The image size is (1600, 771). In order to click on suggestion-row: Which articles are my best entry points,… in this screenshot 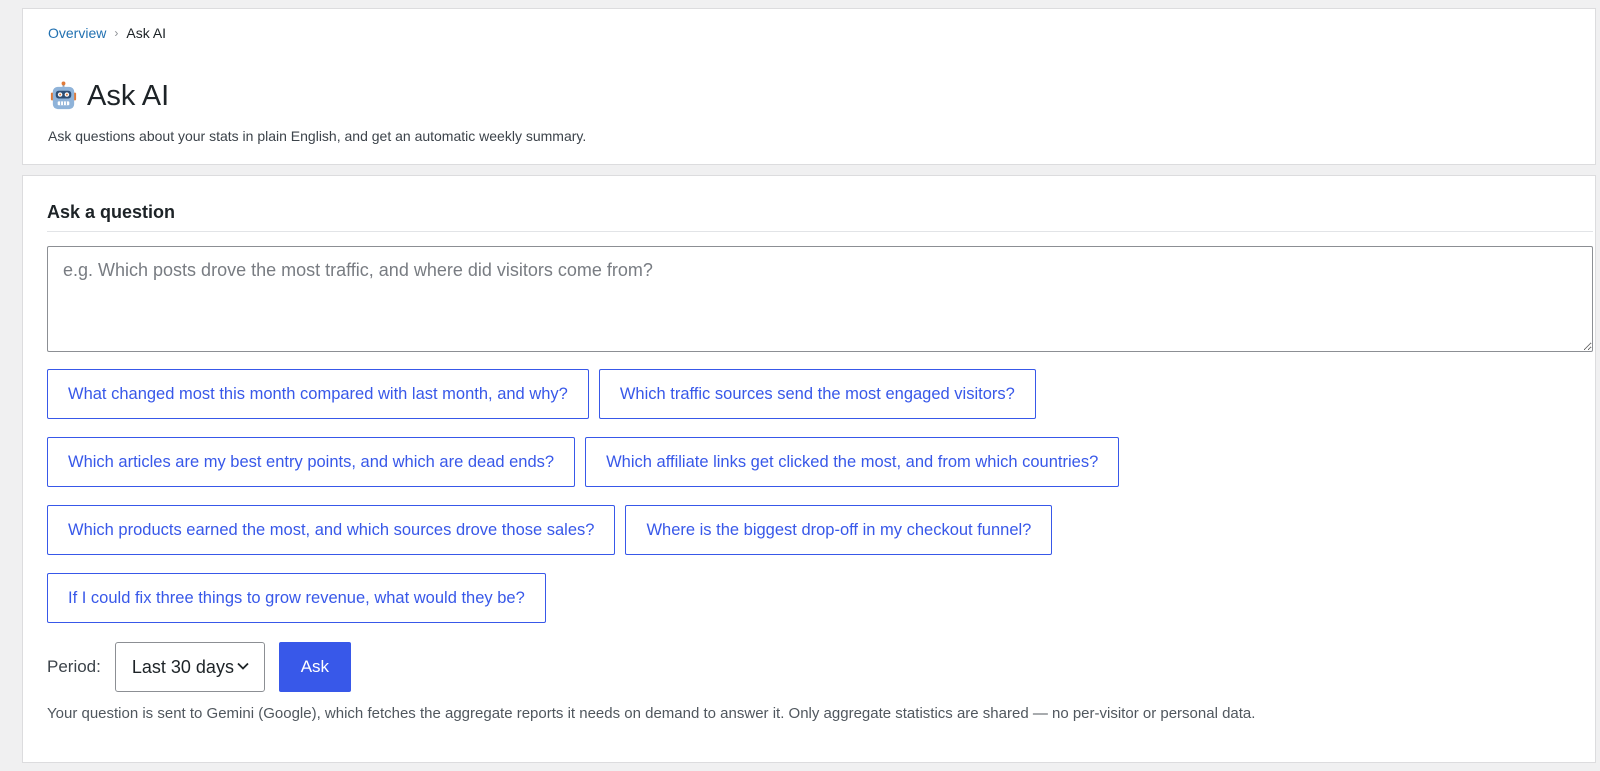, I will do `click(820, 462)`.